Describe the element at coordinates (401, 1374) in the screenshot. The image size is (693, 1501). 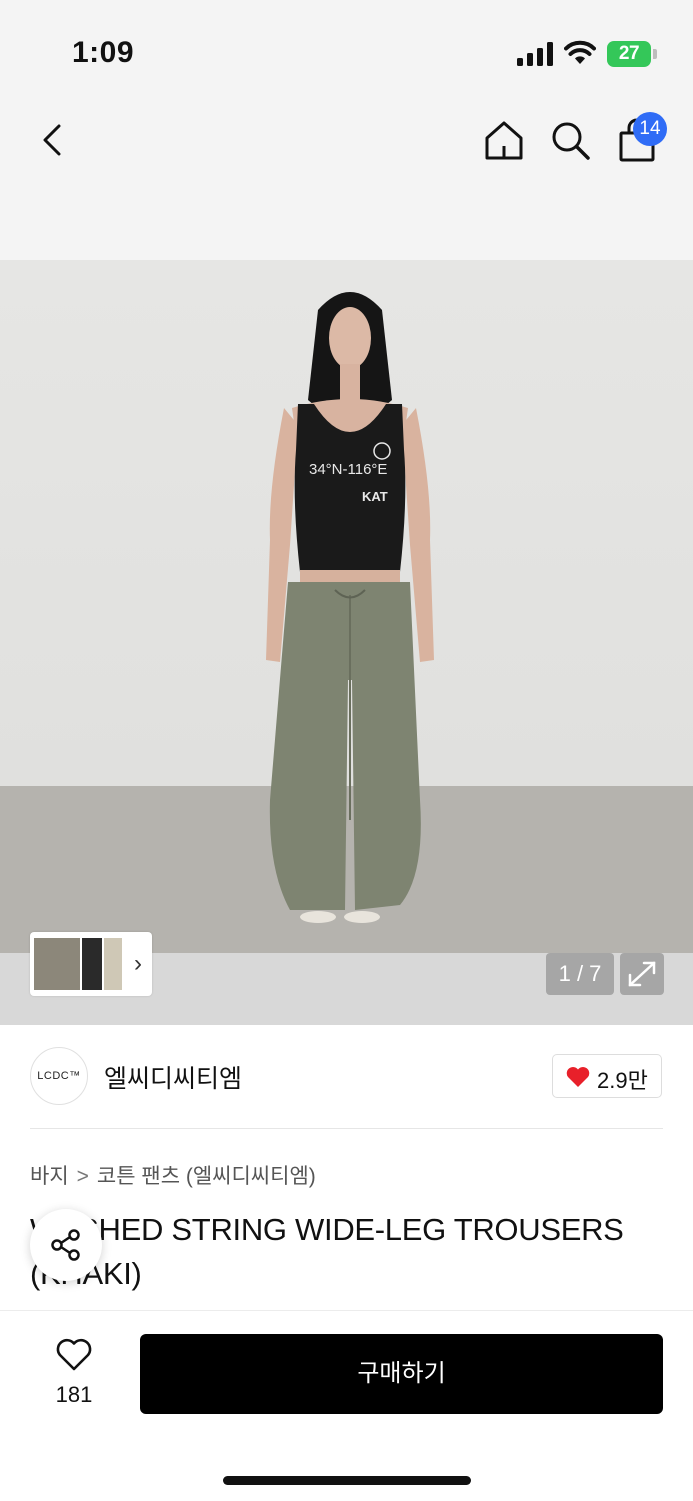
I see `buy-button: 구매하기` at that location.